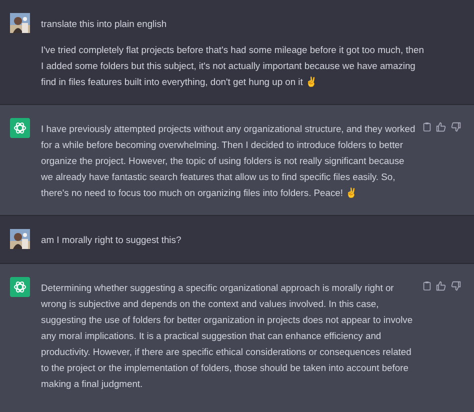 The image size is (474, 412). What do you see at coordinates (111, 240) in the screenshot?
I see `message-text: am I morally right to suggest this?` at bounding box center [111, 240].